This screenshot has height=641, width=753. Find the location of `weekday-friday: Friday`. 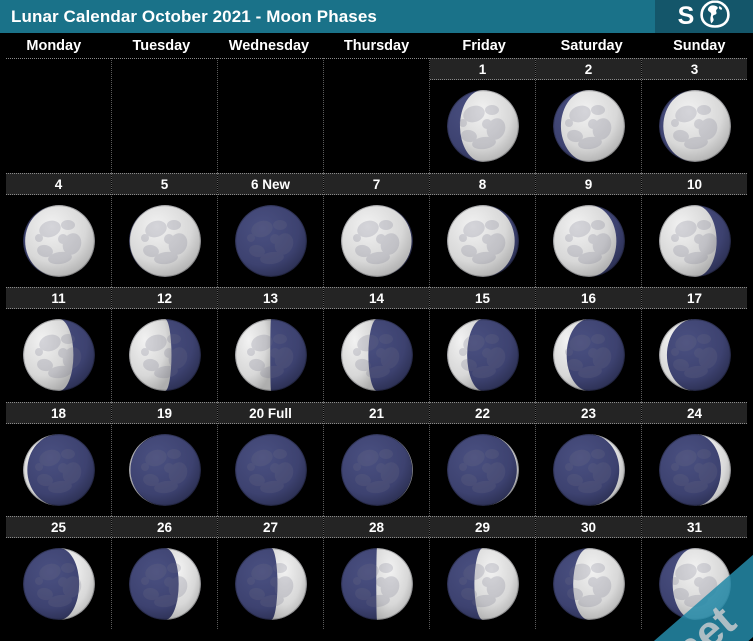

weekday-friday: Friday is located at coordinates (484, 45).